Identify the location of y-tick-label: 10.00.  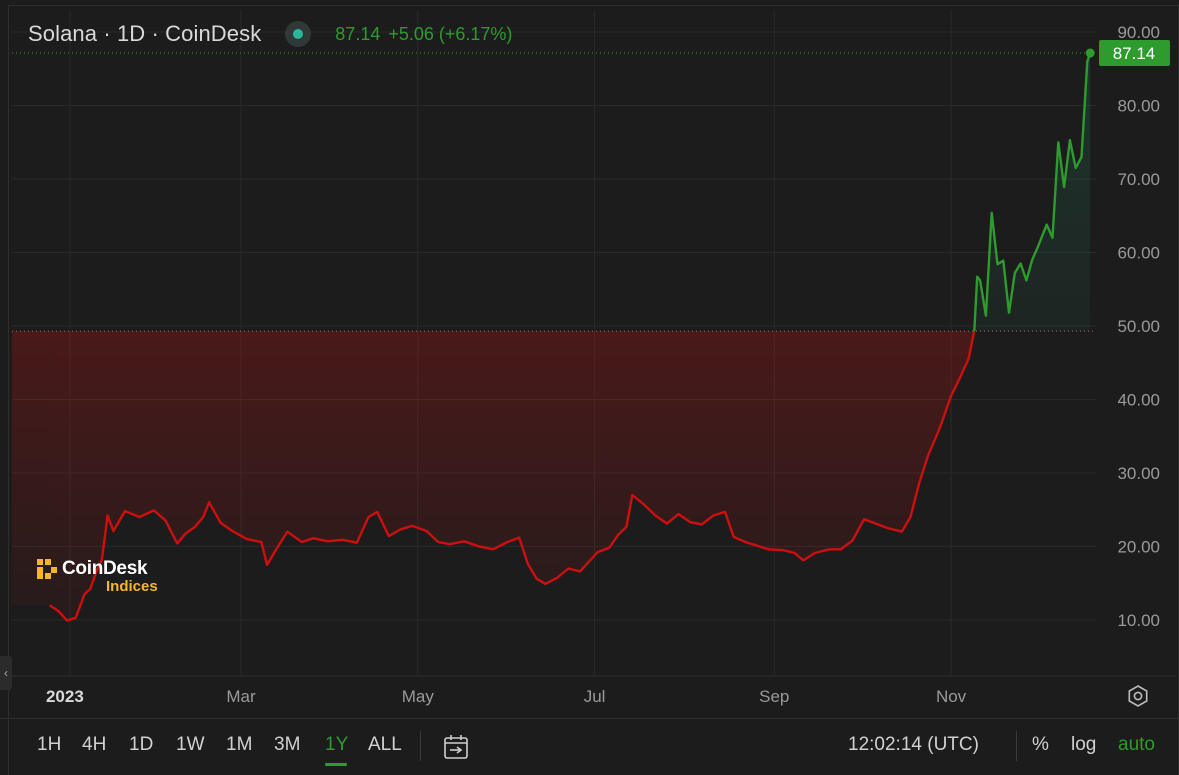
(1138, 620).